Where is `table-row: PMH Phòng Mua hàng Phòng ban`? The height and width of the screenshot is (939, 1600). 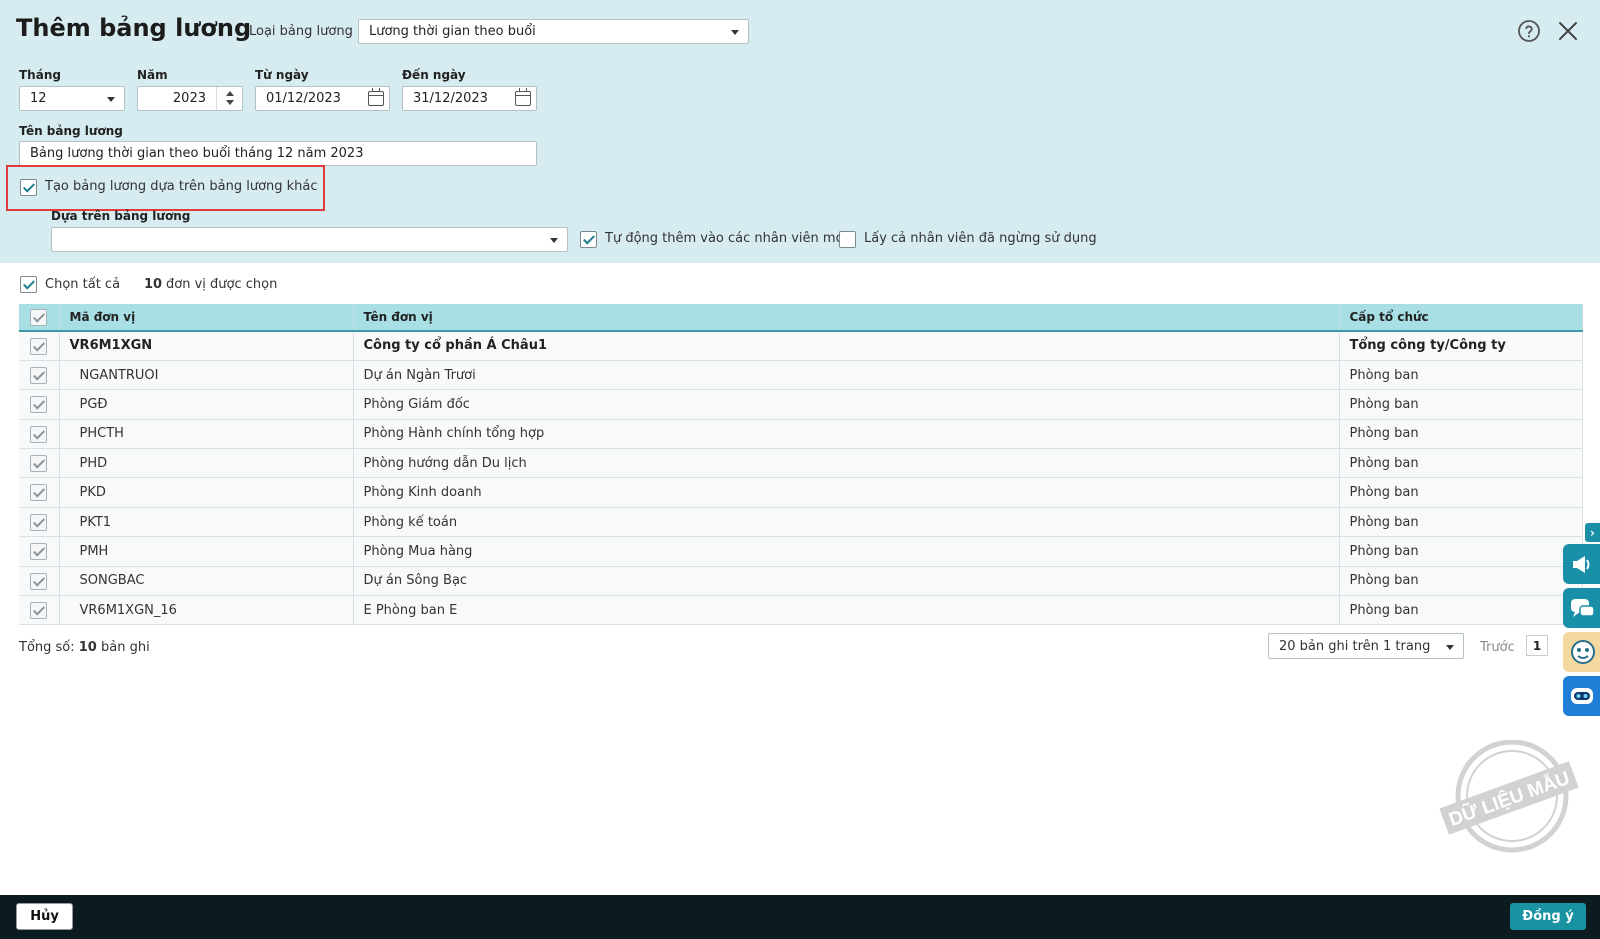
table-row: PMH Phòng Mua hàng Phòng ban is located at coordinates (801, 551).